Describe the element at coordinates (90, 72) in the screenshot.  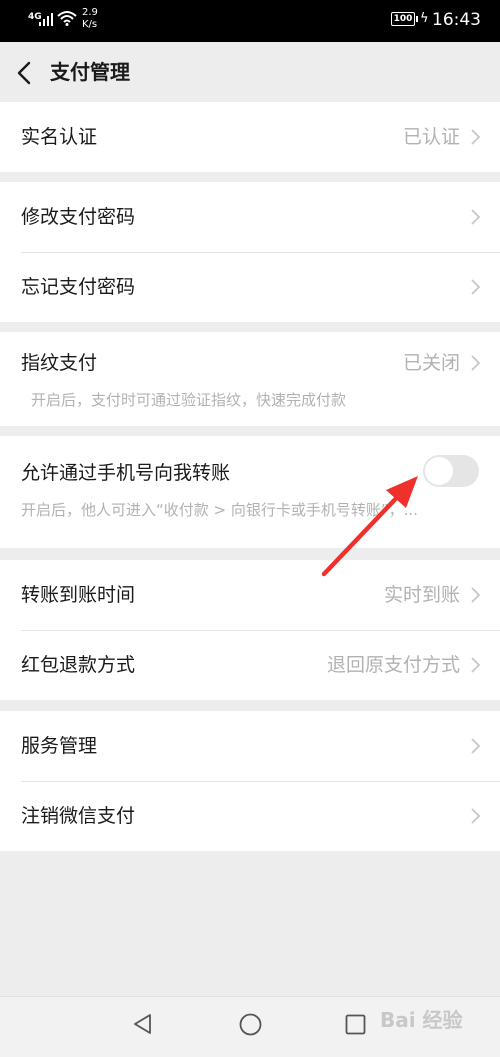
I see `page-title: 支付管理` at that location.